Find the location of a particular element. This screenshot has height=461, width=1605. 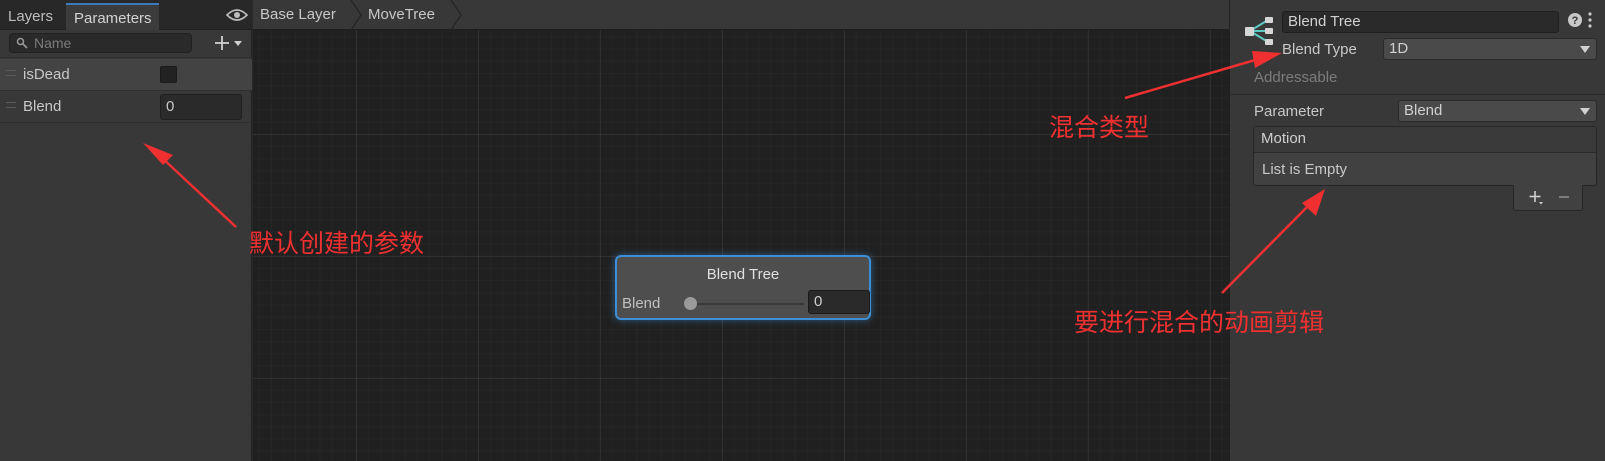

breadcrumb-movetree: MoveTree is located at coordinates (401, 15).